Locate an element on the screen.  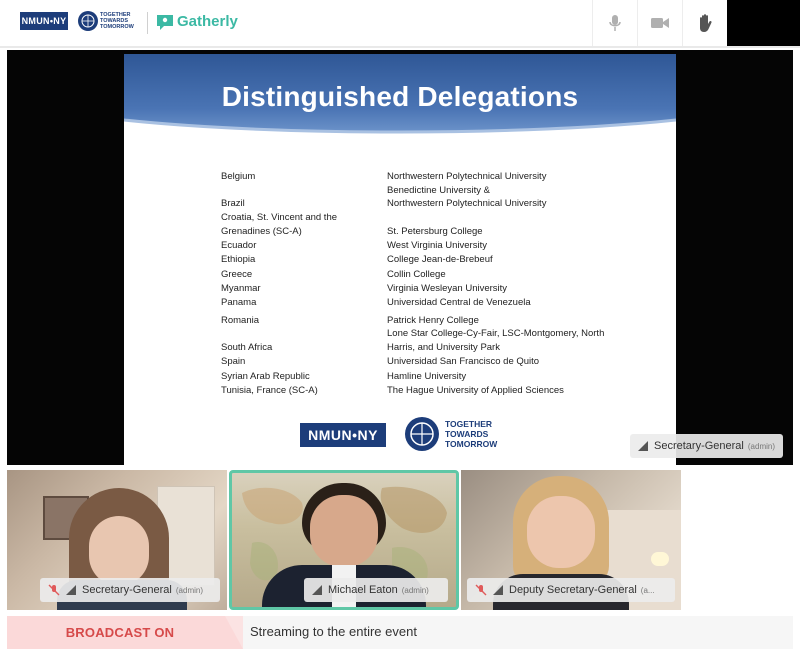
list-item: Hamline University is located at coordinates (427, 376).